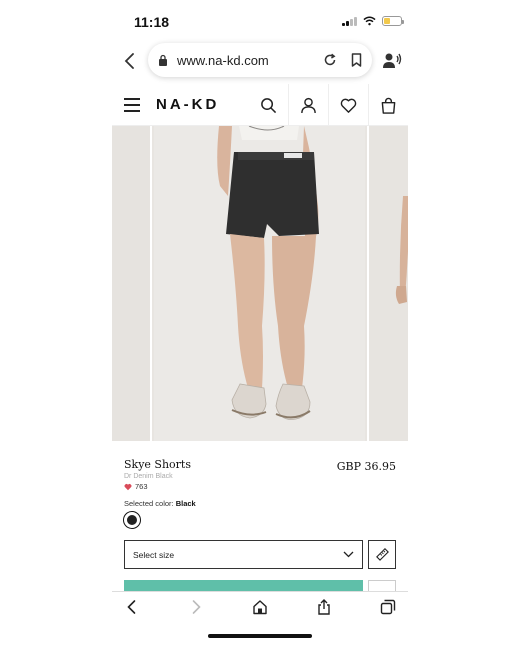 This screenshot has height=650, width=520. I want to click on next-product-image, so click(387, 283).